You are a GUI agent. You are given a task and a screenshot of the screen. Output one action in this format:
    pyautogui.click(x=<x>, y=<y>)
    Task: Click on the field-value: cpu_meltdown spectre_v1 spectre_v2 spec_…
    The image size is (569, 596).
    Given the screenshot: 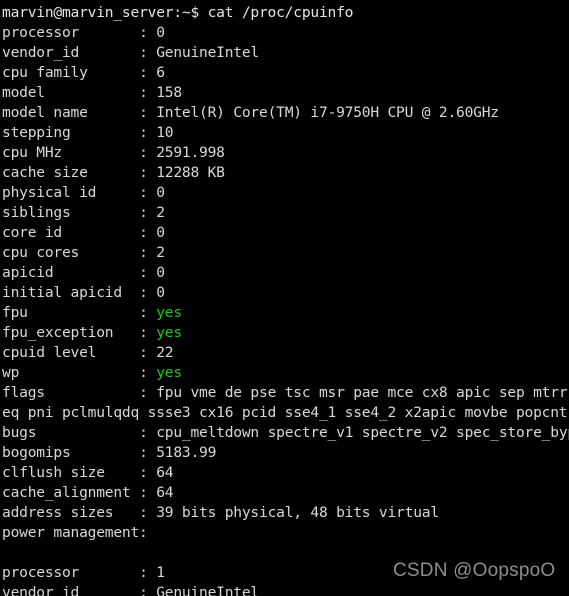 What is the action you would take?
    pyautogui.click(x=362, y=432)
    